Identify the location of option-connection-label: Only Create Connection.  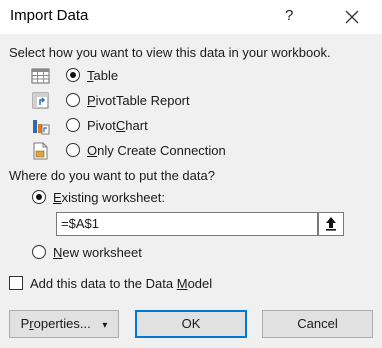
(156, 150).